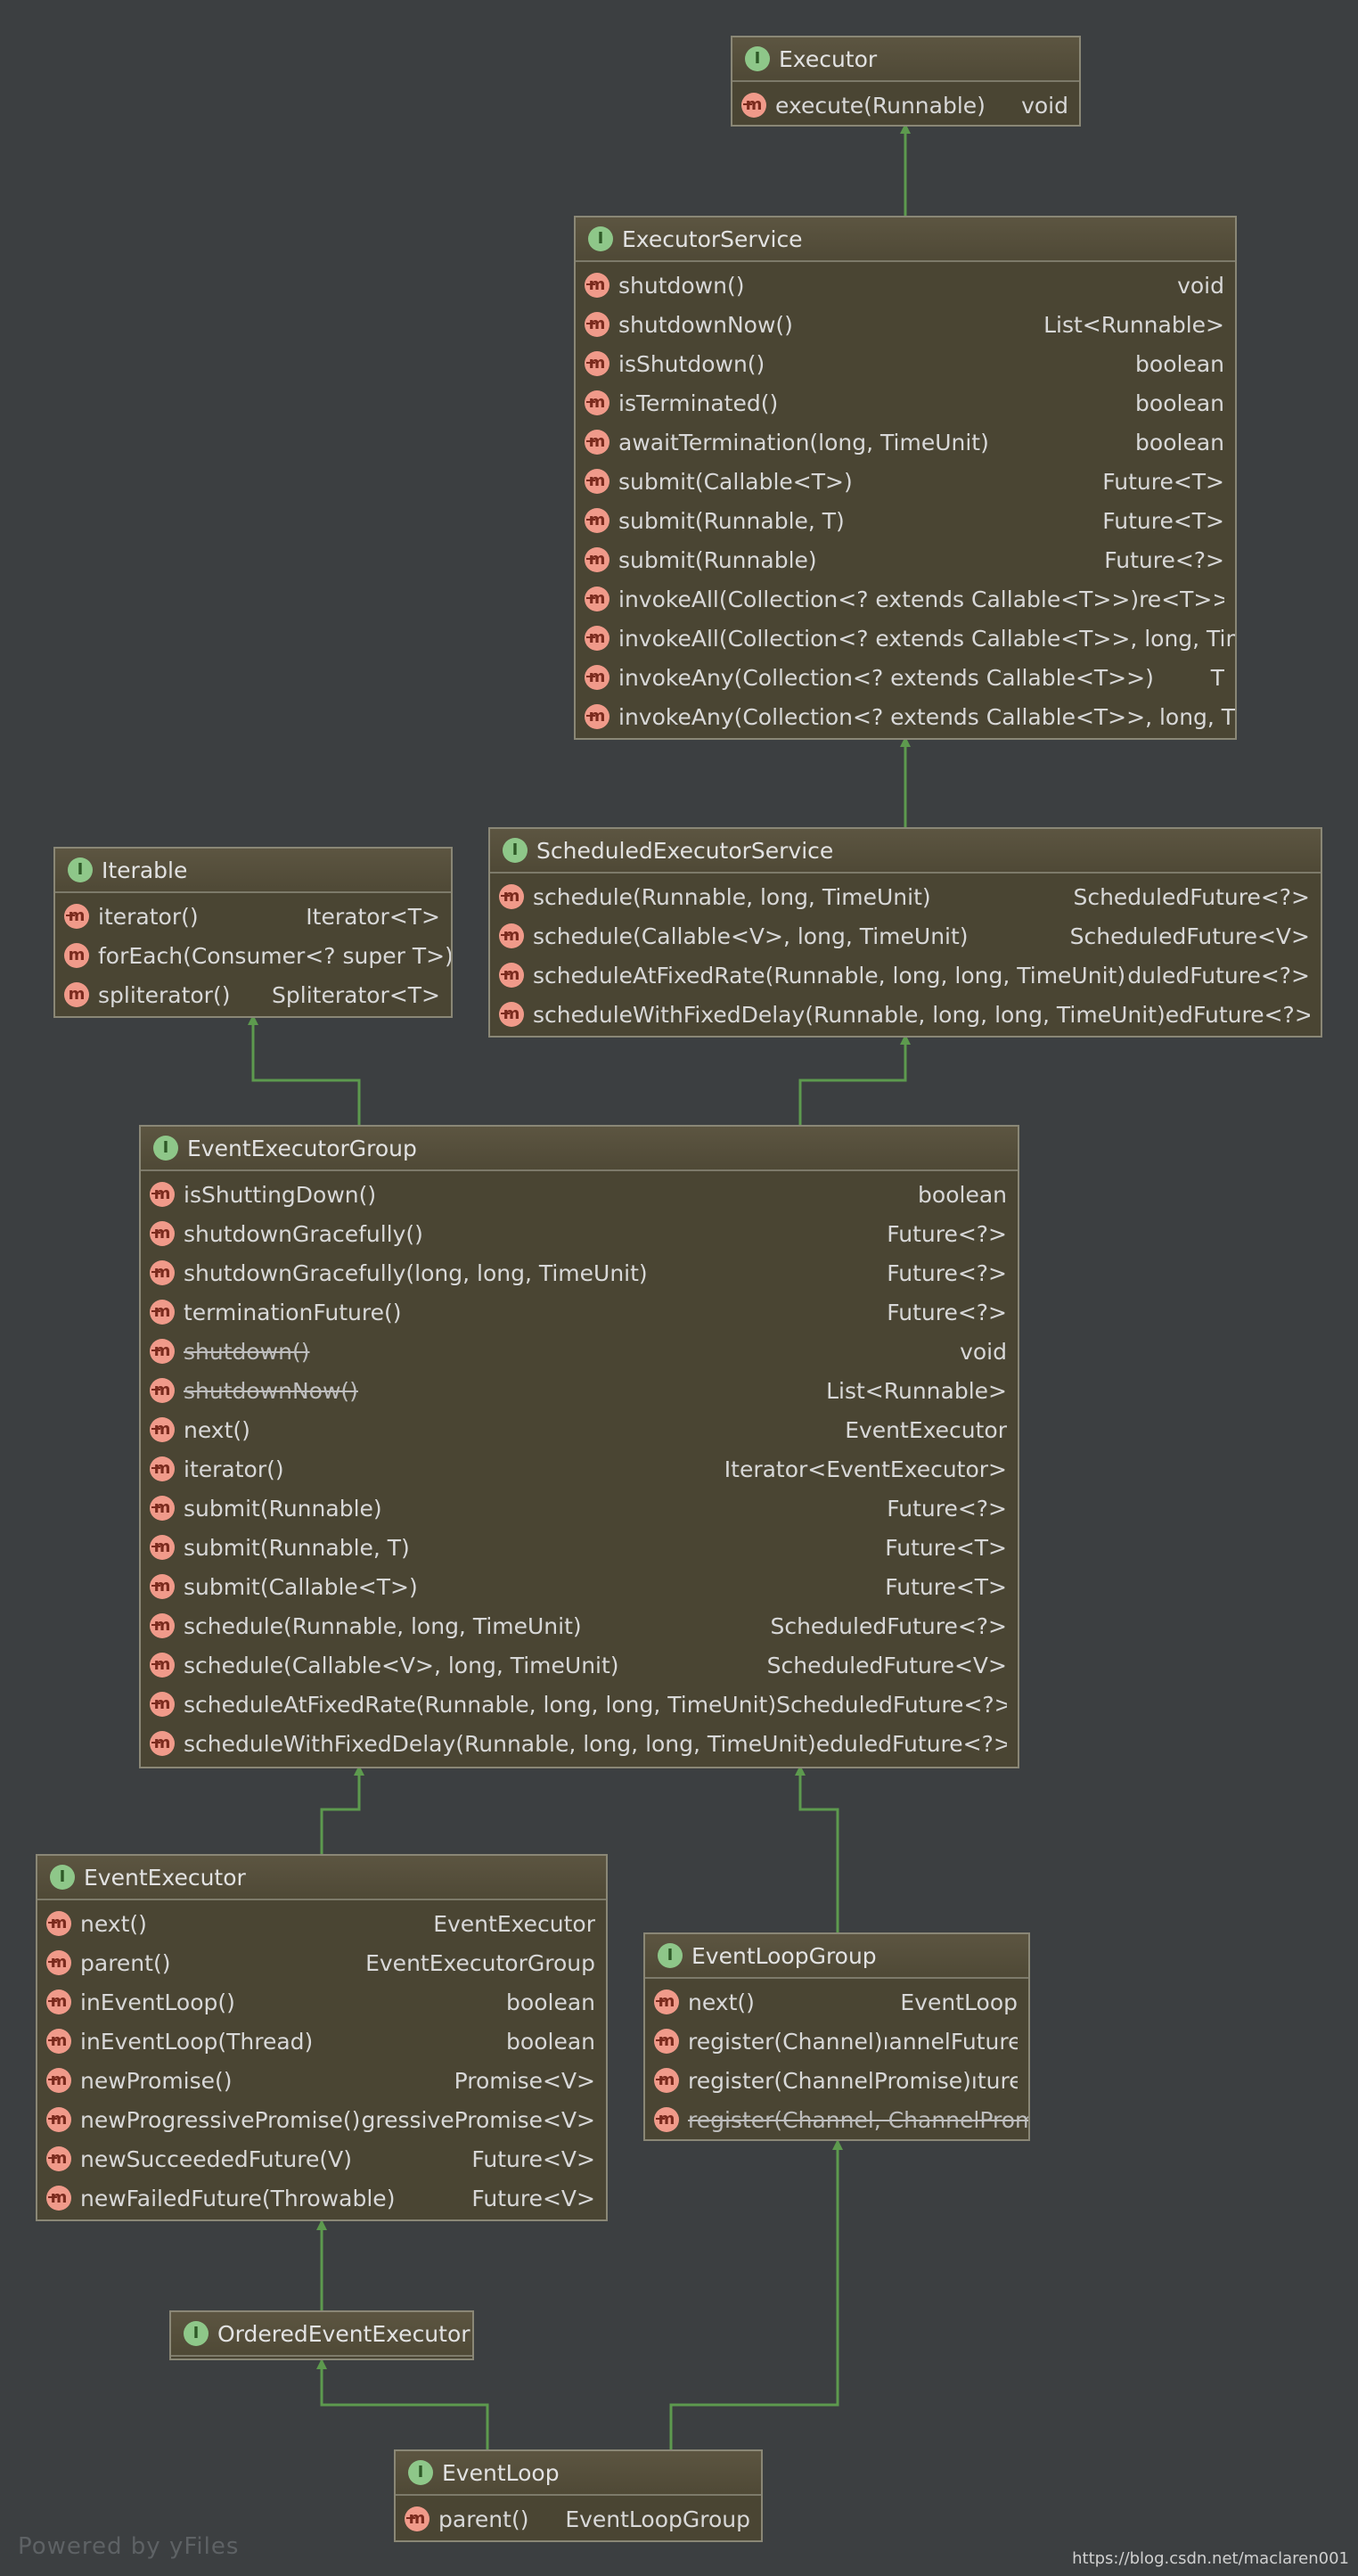 The height and width of the screenshot is (2576, 1358). I want to click on edge-eventloop-to-ordered, so click(402, 2404).